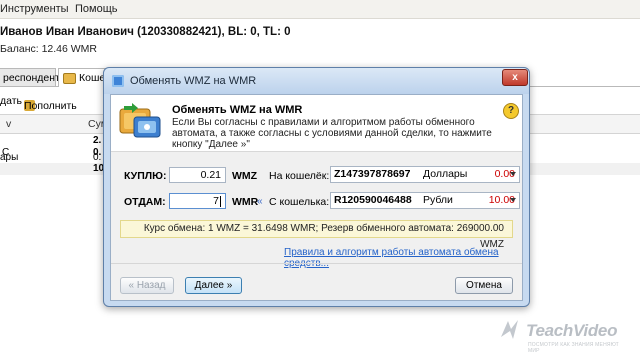  I want to click on create-button: дать, so click(11, 101).